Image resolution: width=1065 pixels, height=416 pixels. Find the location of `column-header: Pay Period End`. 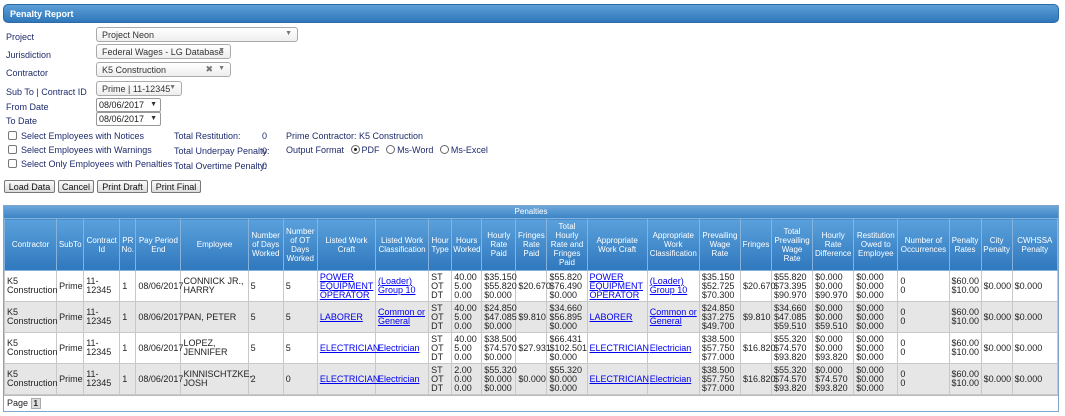

column-header: Pay Period End is located at coordinates (158, 244).